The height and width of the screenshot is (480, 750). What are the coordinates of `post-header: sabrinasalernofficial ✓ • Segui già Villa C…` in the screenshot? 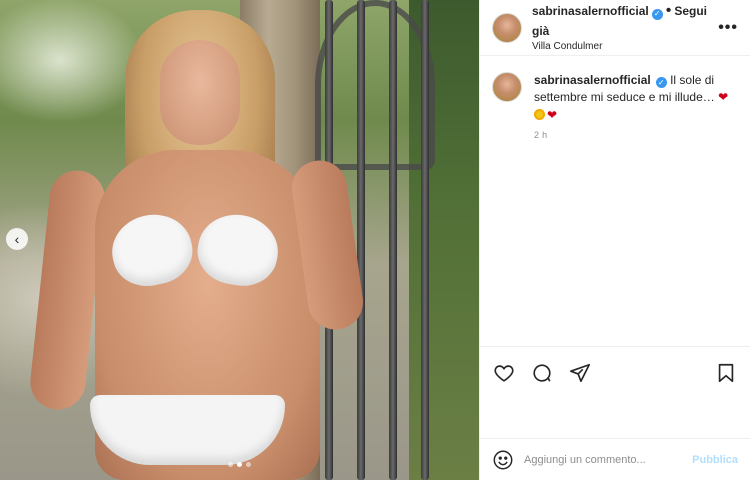 It's located at (615, 28).